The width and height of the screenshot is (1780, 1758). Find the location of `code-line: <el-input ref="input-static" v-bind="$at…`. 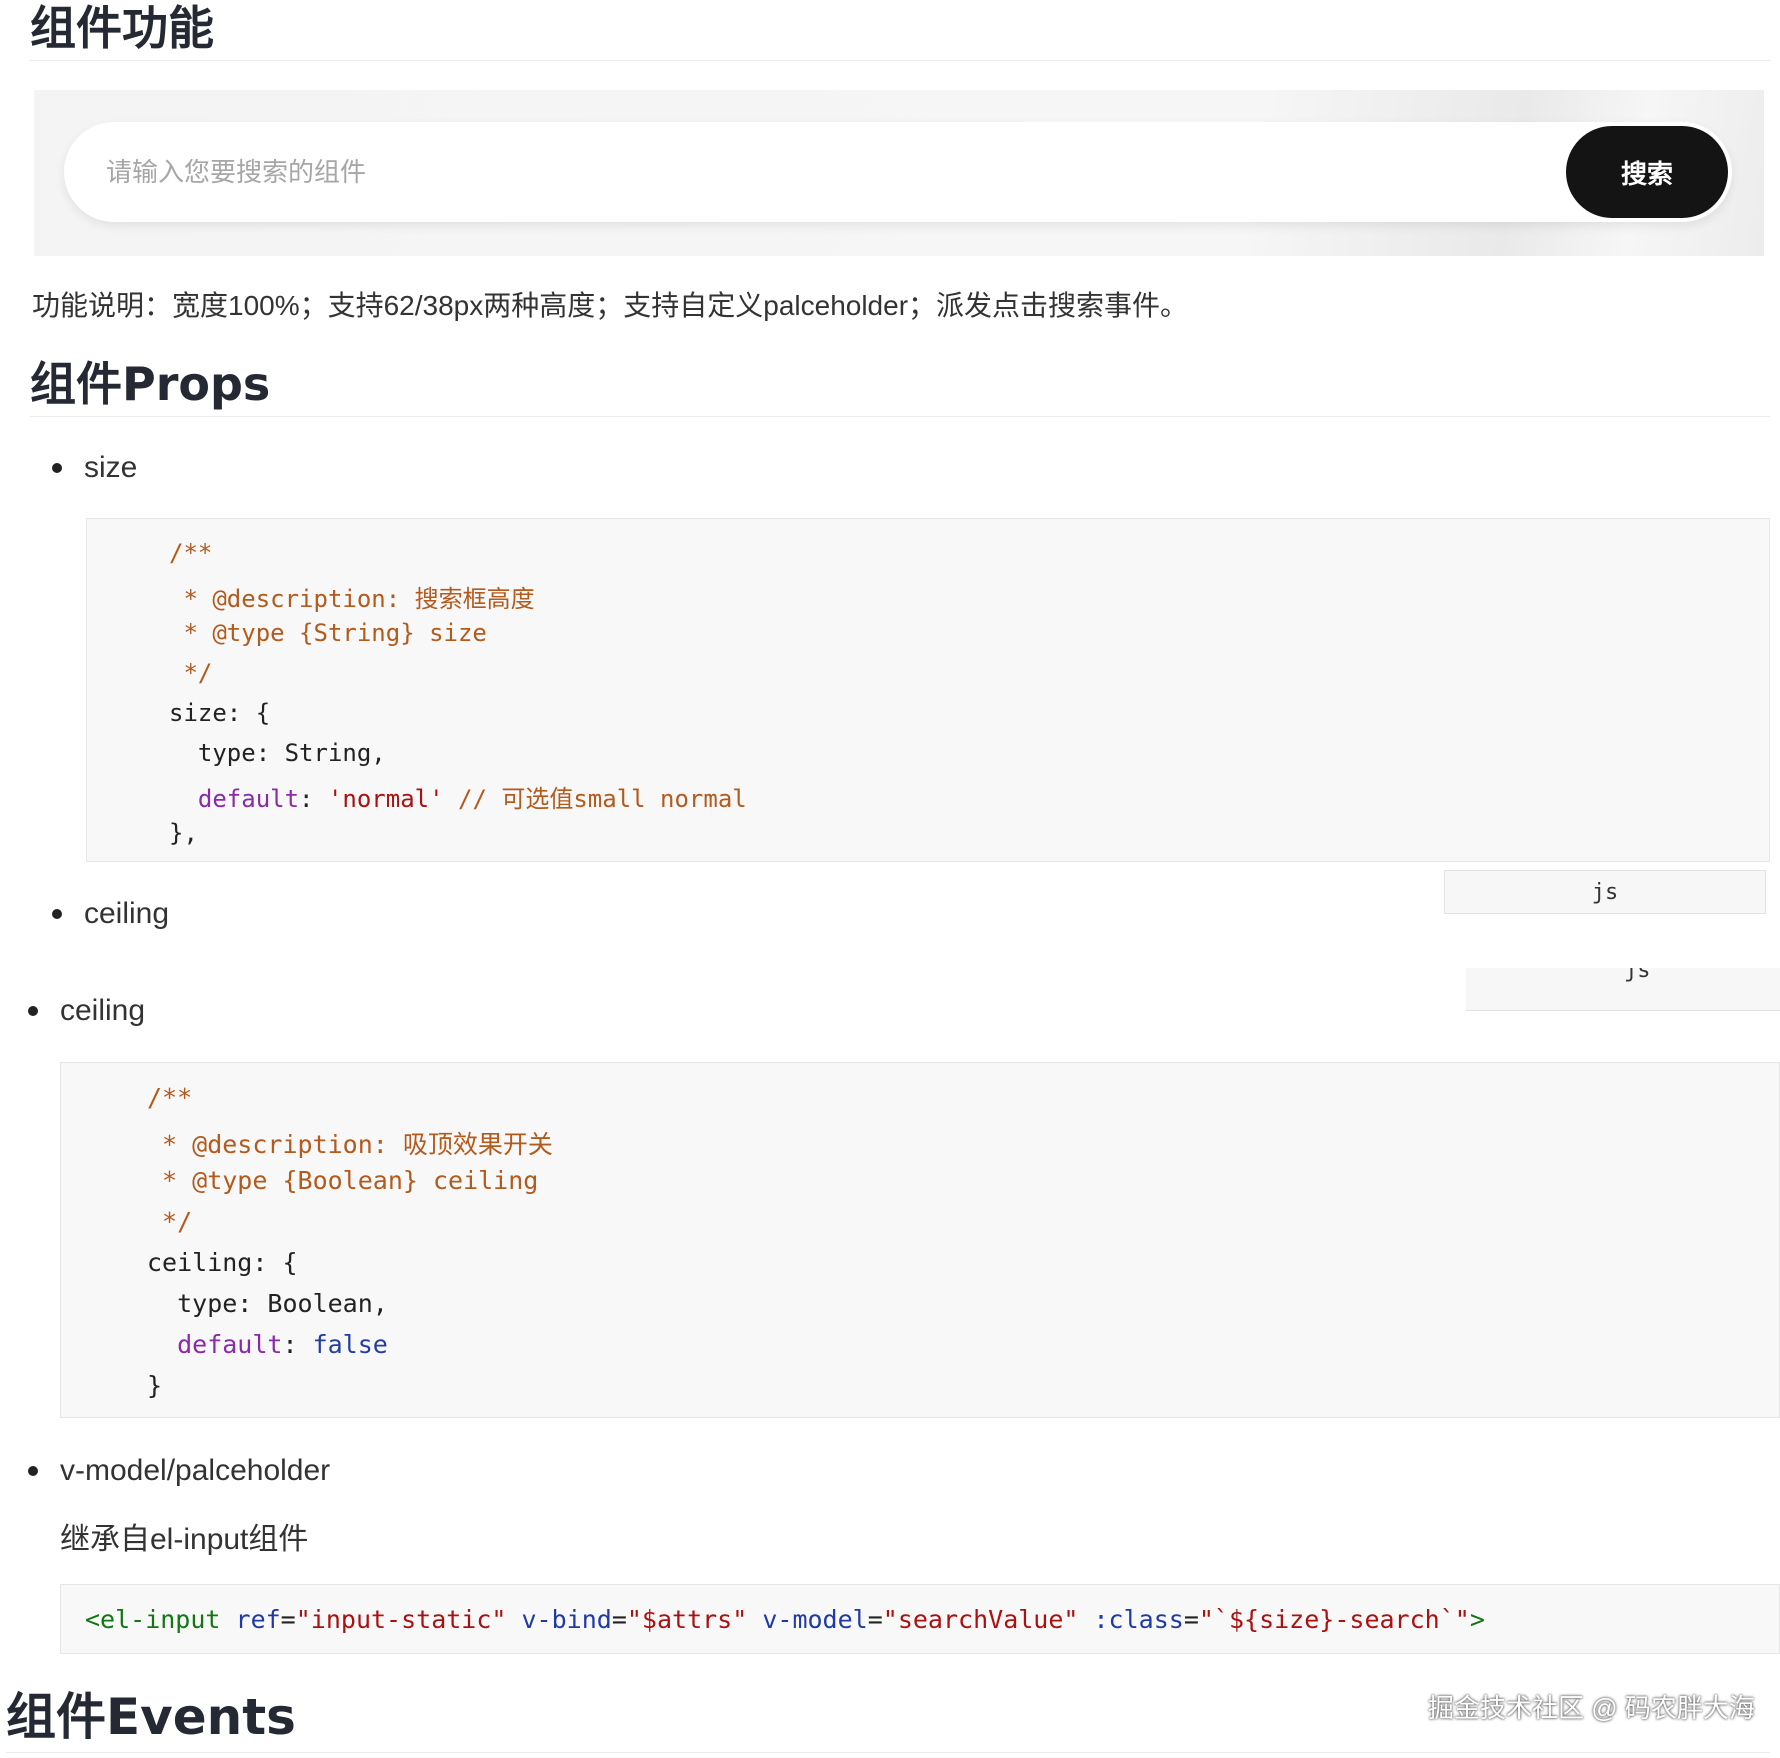

code-line: <el-input ref="input-static" v-bind="$at… is located at coordinates (785, 1619).